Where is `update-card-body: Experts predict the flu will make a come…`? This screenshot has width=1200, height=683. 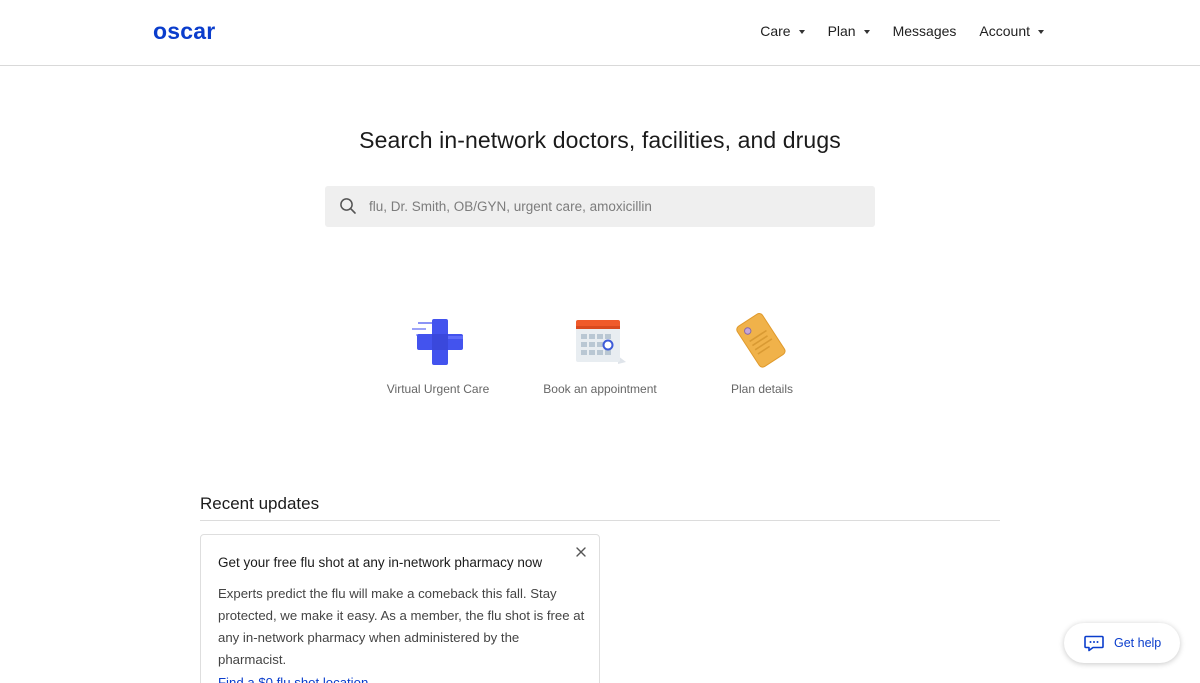
update-card-body: Experts predict the flu will make a come… is located at coordinates (401, 626).